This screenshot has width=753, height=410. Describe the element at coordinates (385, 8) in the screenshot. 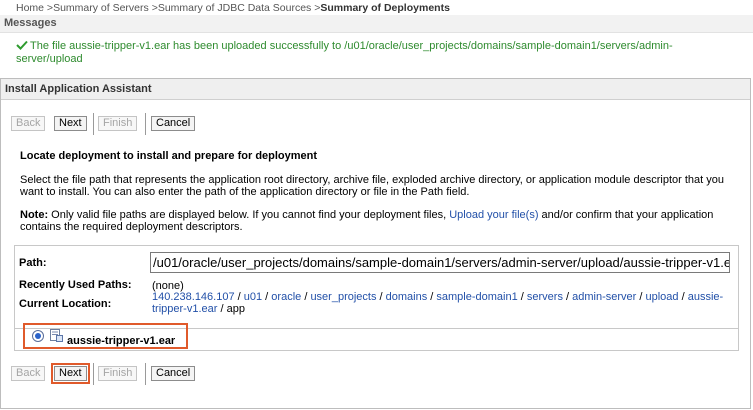

I see `breadcrumb-current: Summary of Deployments` at that location.